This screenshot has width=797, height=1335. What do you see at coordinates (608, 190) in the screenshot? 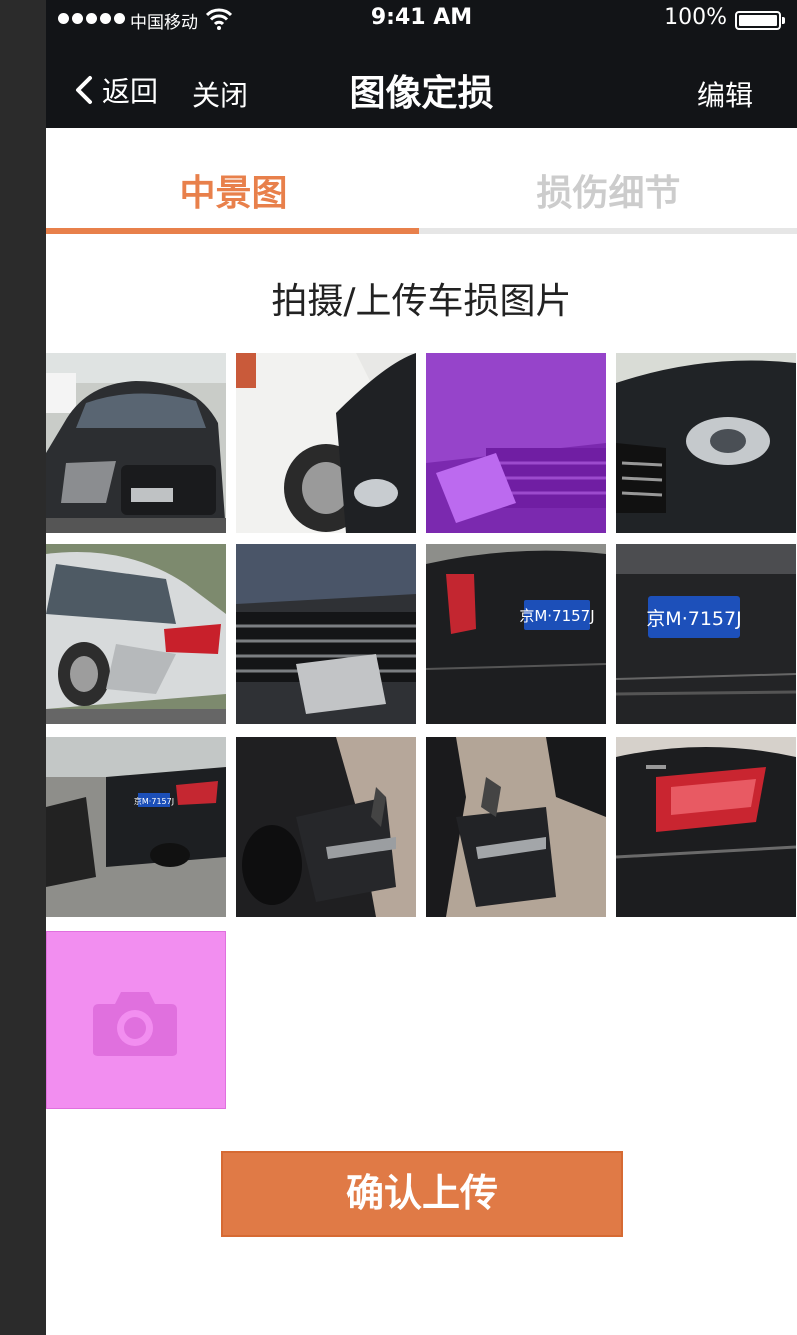
I see `tab-damage-details: 损伤细节` at bounding box center [608, 190].